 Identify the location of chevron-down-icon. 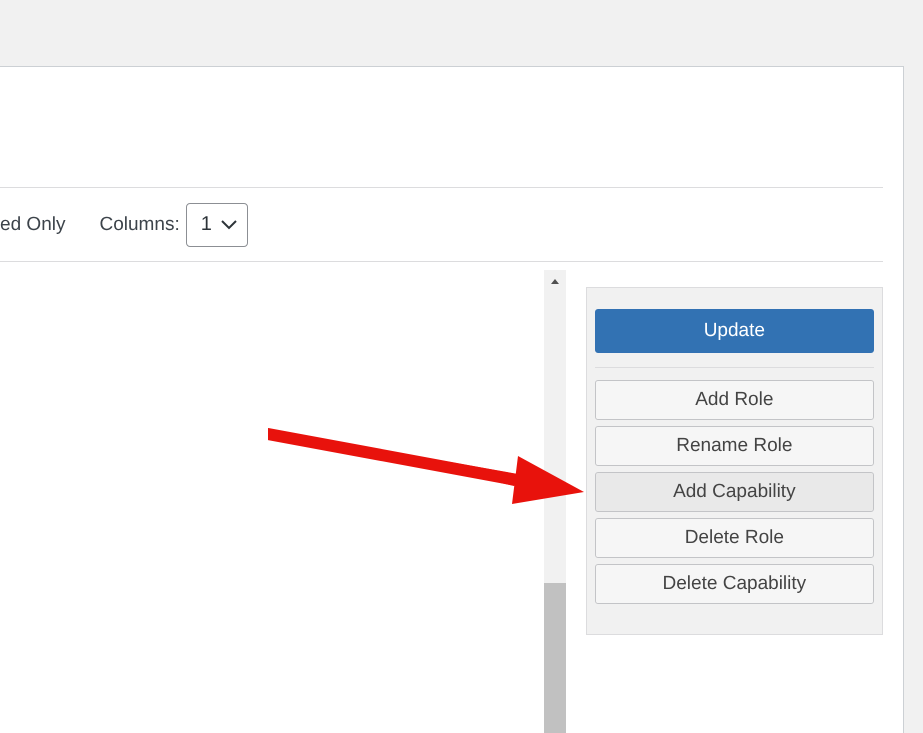
(228, 225).